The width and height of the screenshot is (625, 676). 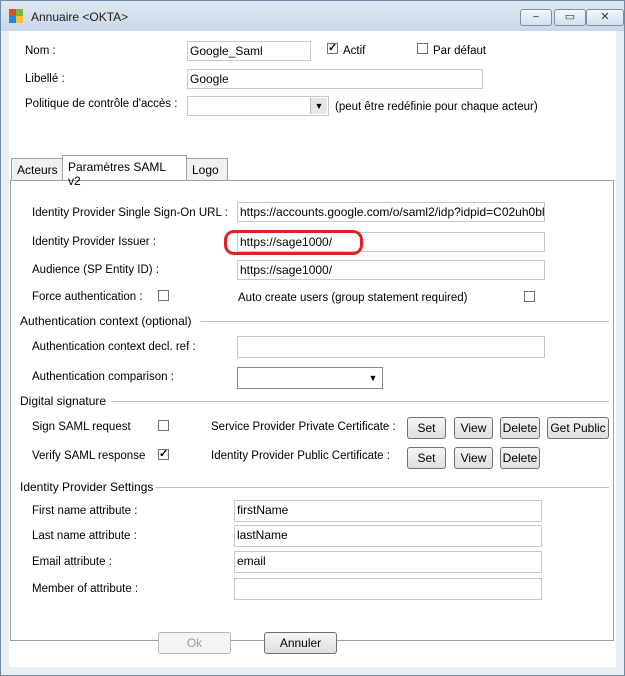 What do you see at coordinates (388, 511) in the screenshot?
I see `first-name-input: firstName` at bounding box center [388, 511].